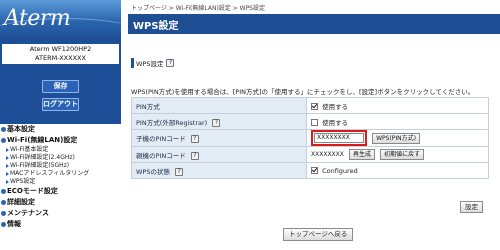 The image size is (500, 250). I want to click on menu-item-maintenance: メンテナンス, so click(60, 213).